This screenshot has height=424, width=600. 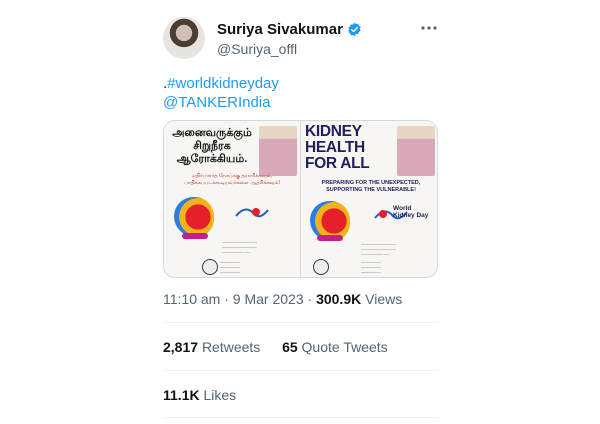 What do you see at coordinates (411, 212) in the screenshot?
I see `world-kidney-day-label: World Kidney Day` at bounding box center [411, 212].